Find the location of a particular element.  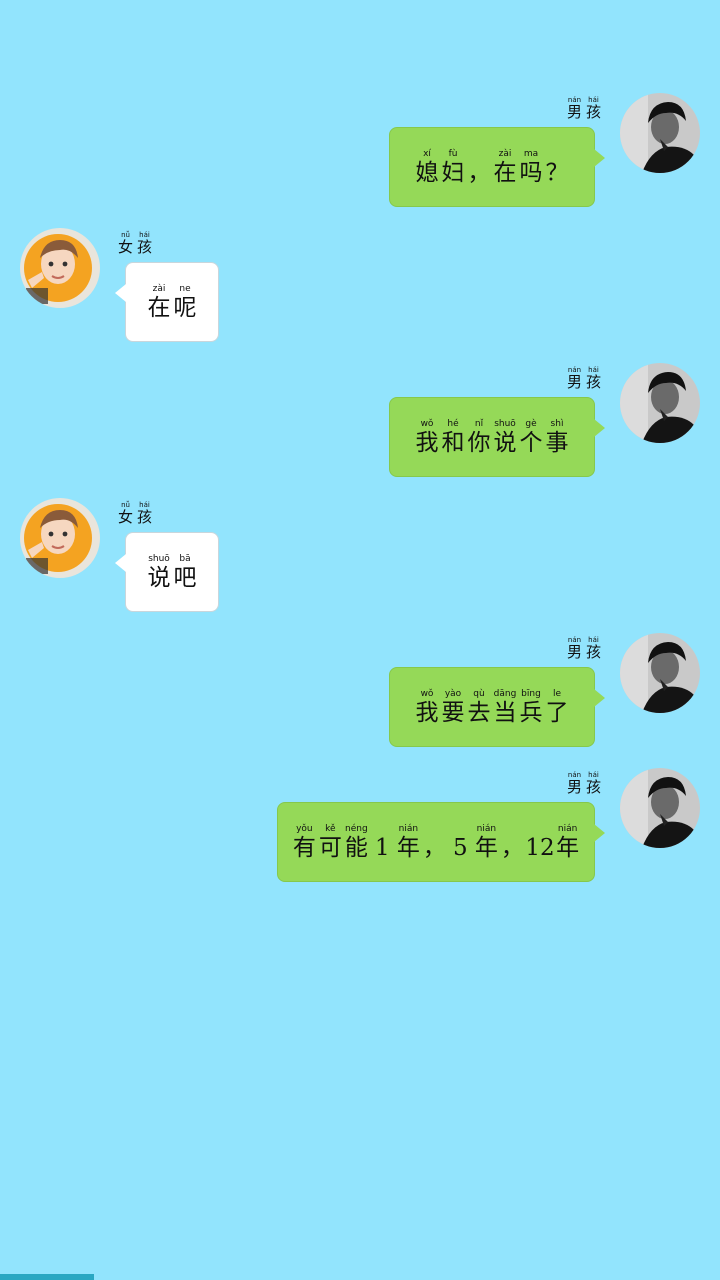

ruby-char: 12 is located at coordinates (539, 842).